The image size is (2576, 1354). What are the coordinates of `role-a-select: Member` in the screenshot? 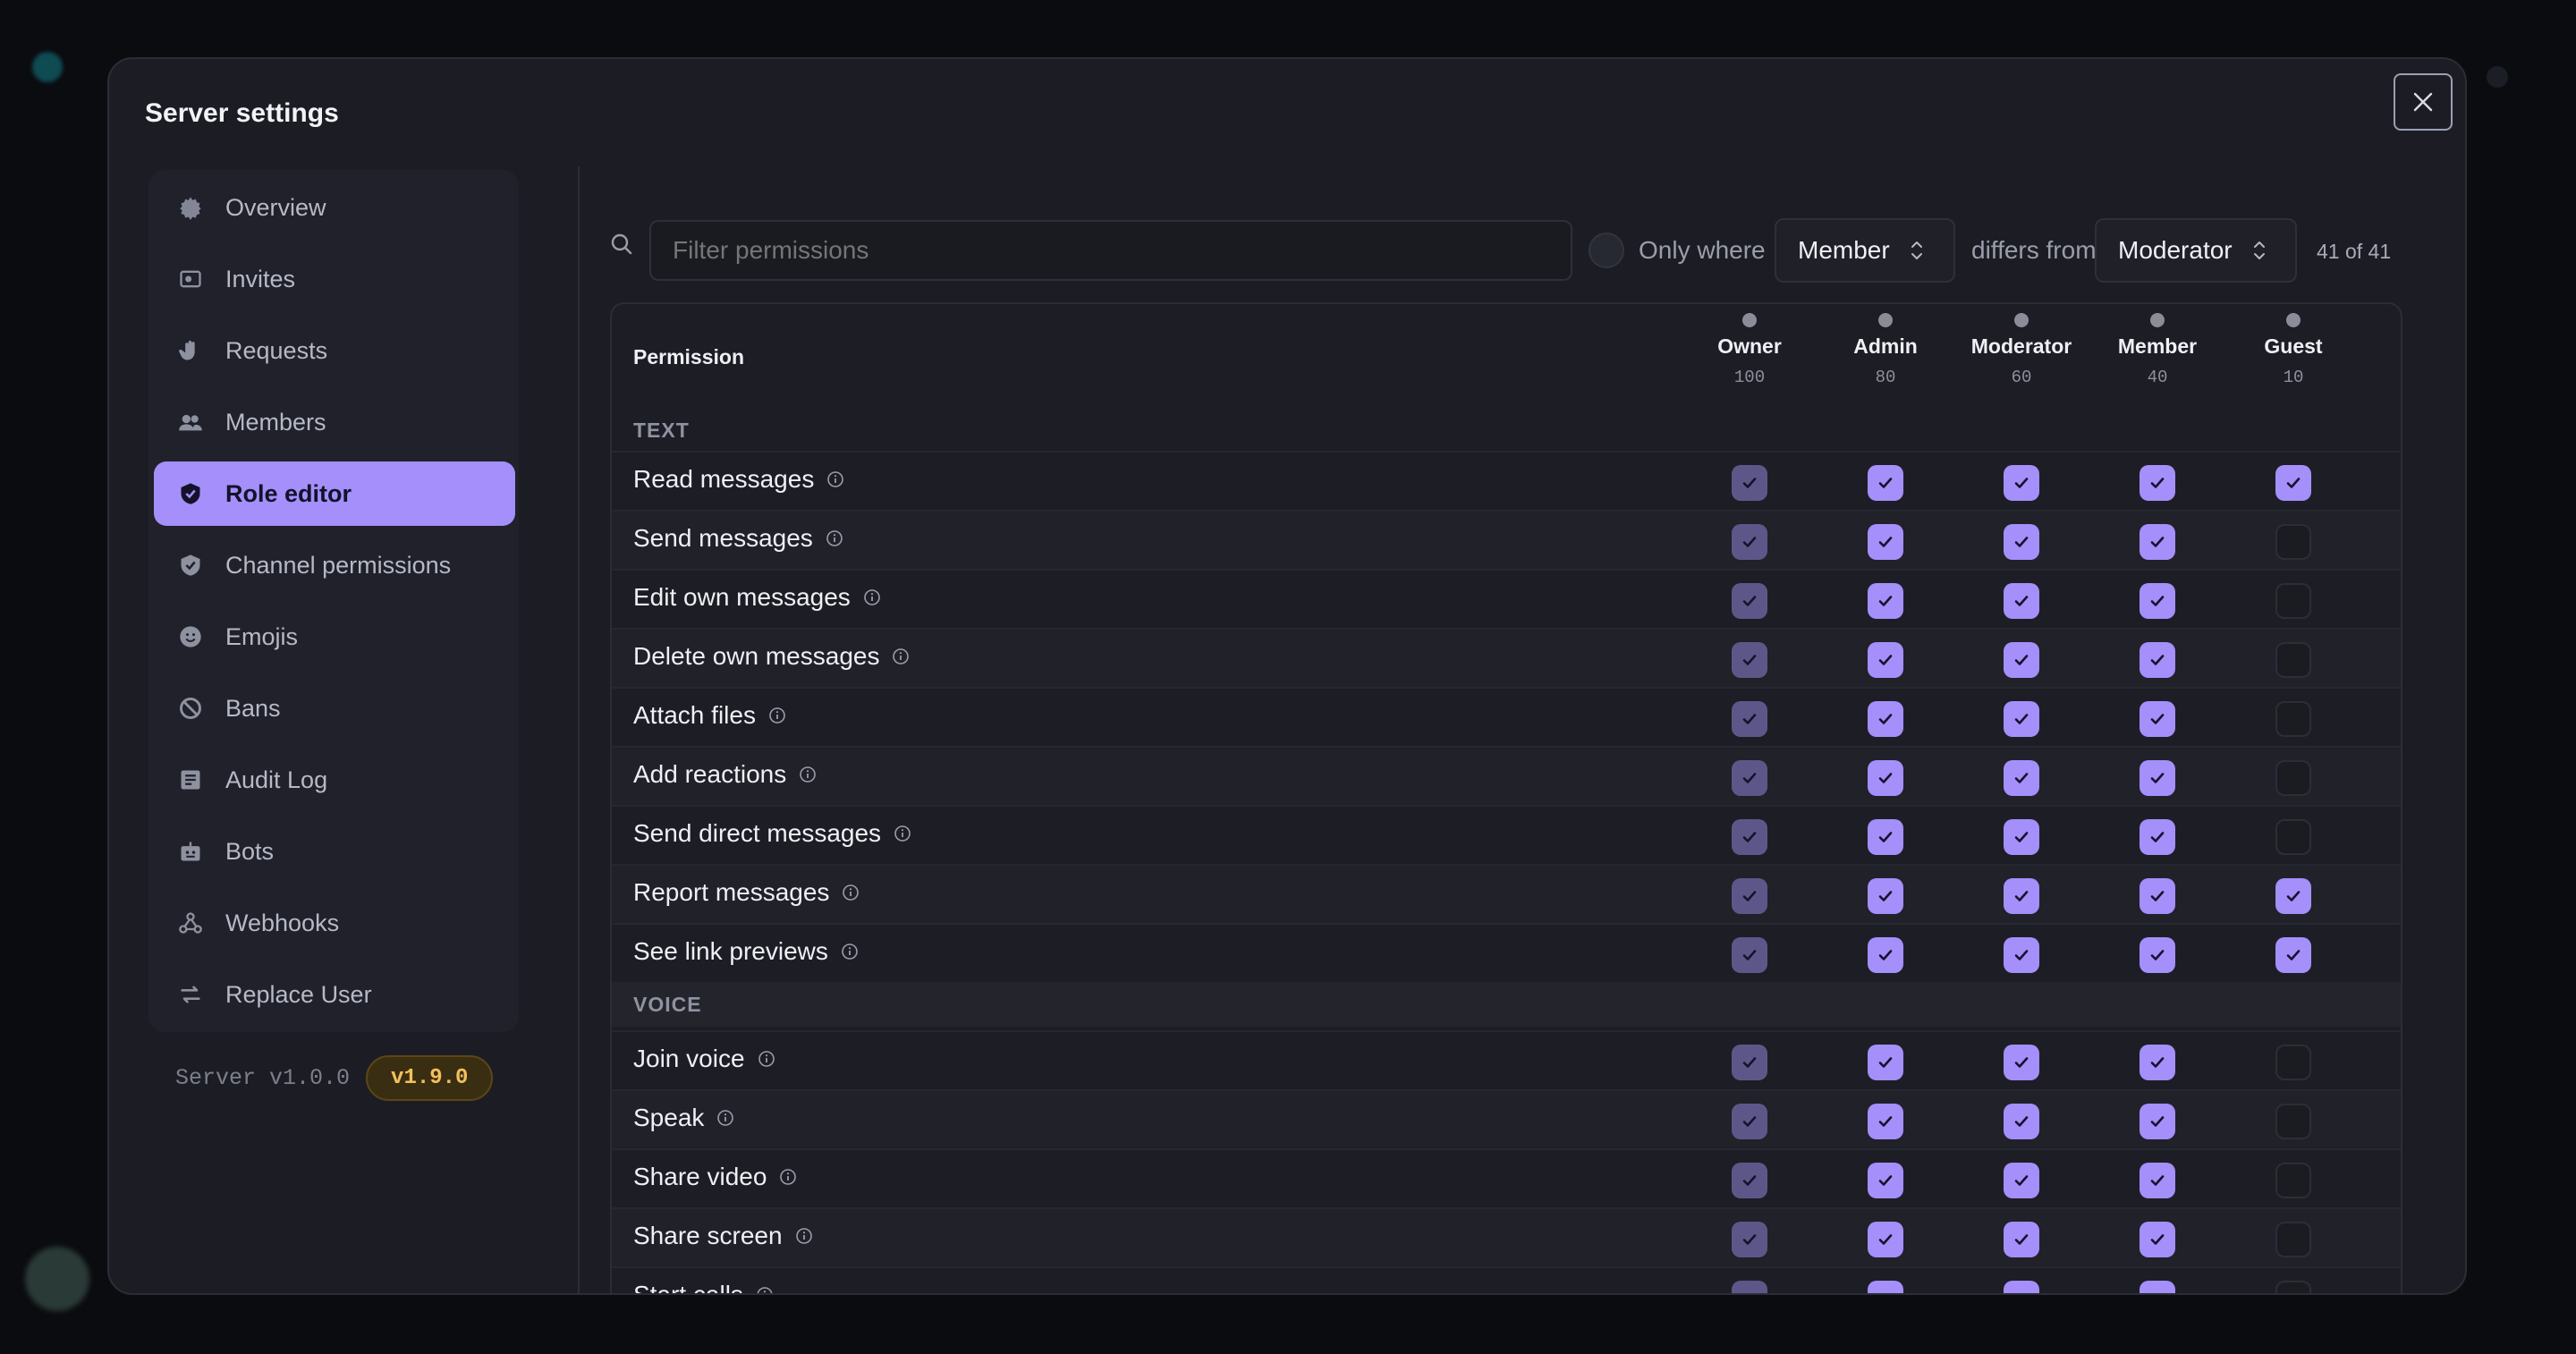 It's located at (1865, 251).